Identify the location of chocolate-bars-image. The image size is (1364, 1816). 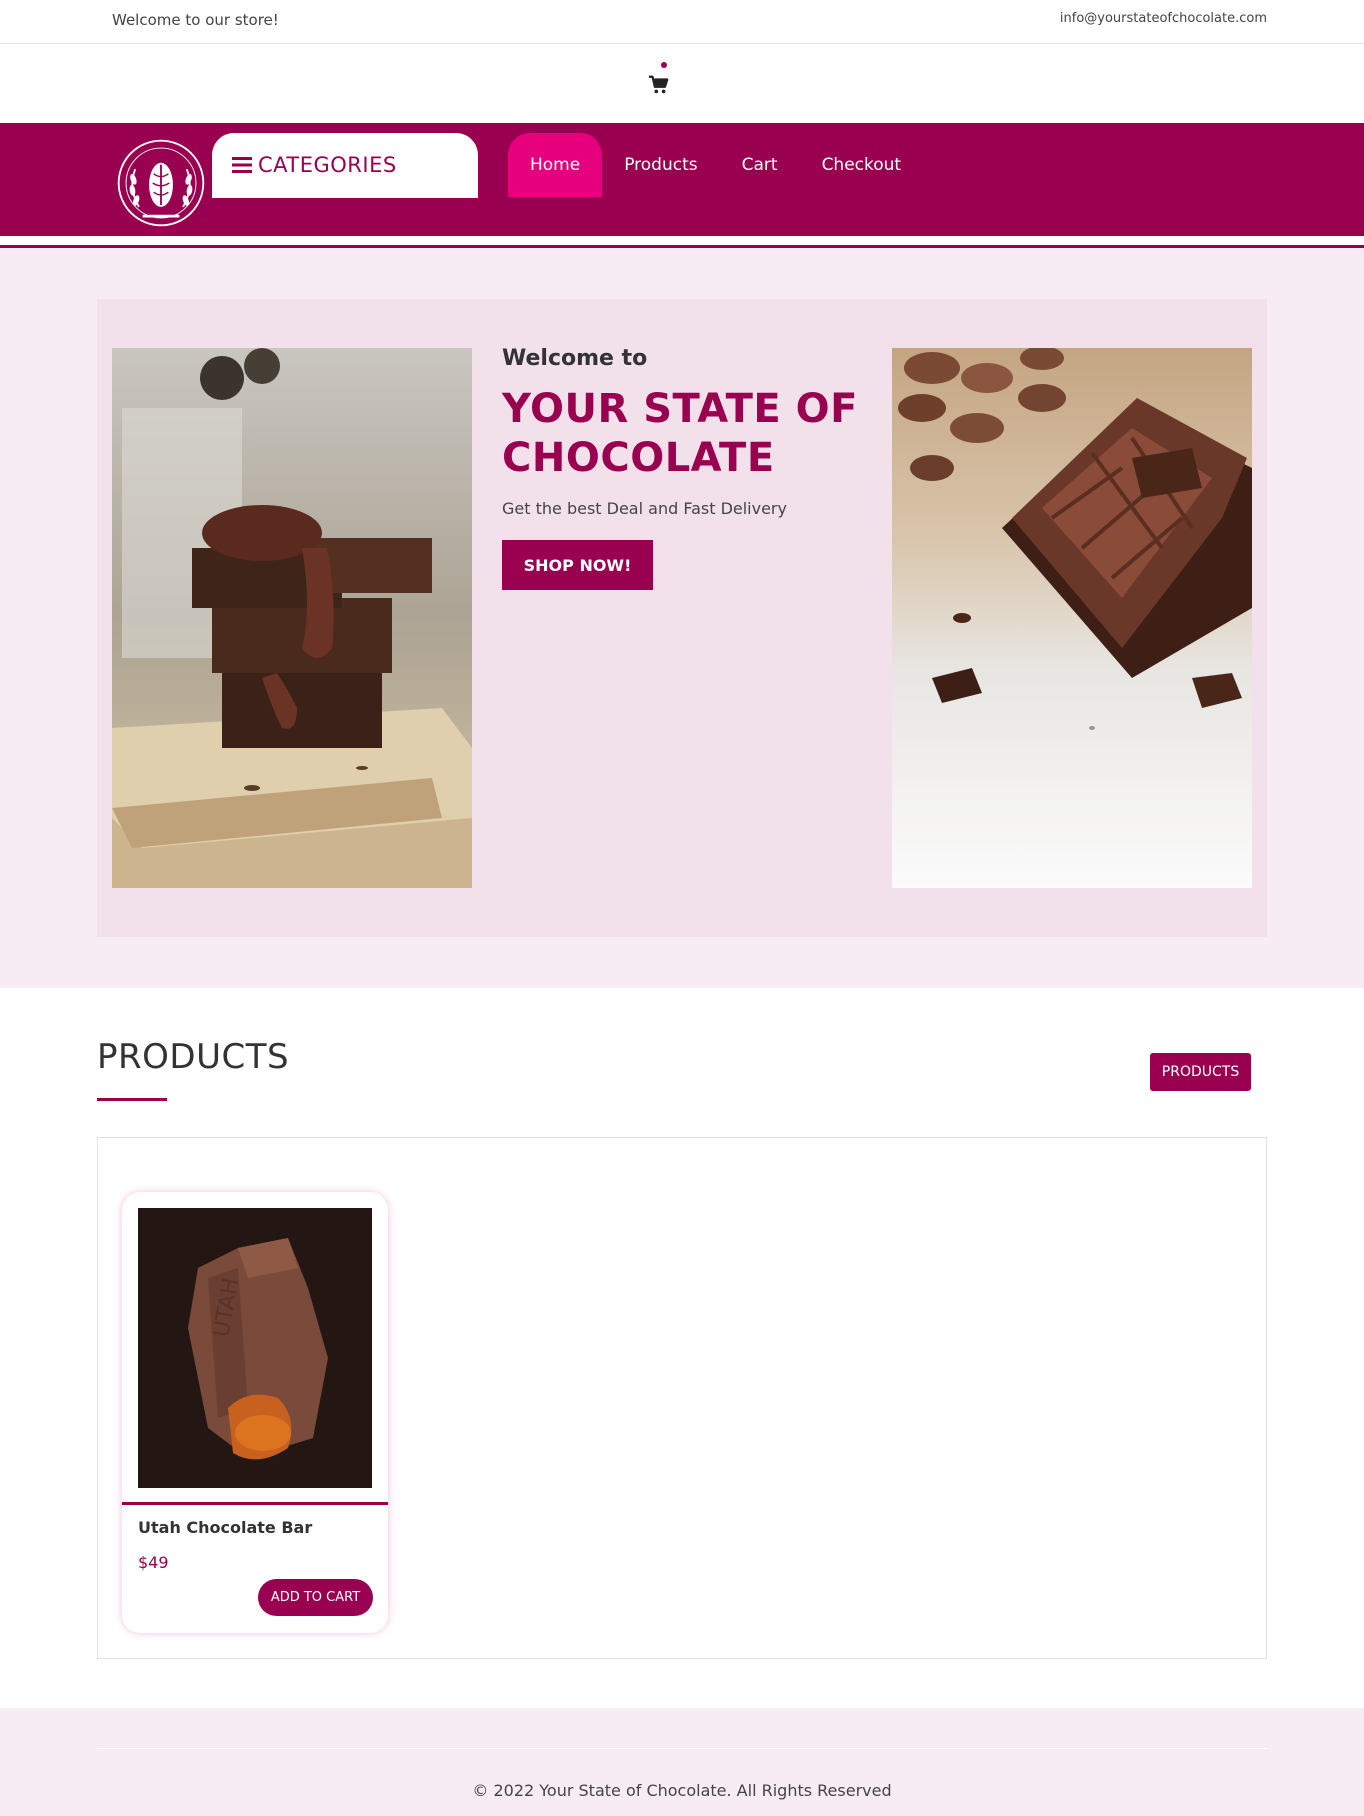
(1072, 618).